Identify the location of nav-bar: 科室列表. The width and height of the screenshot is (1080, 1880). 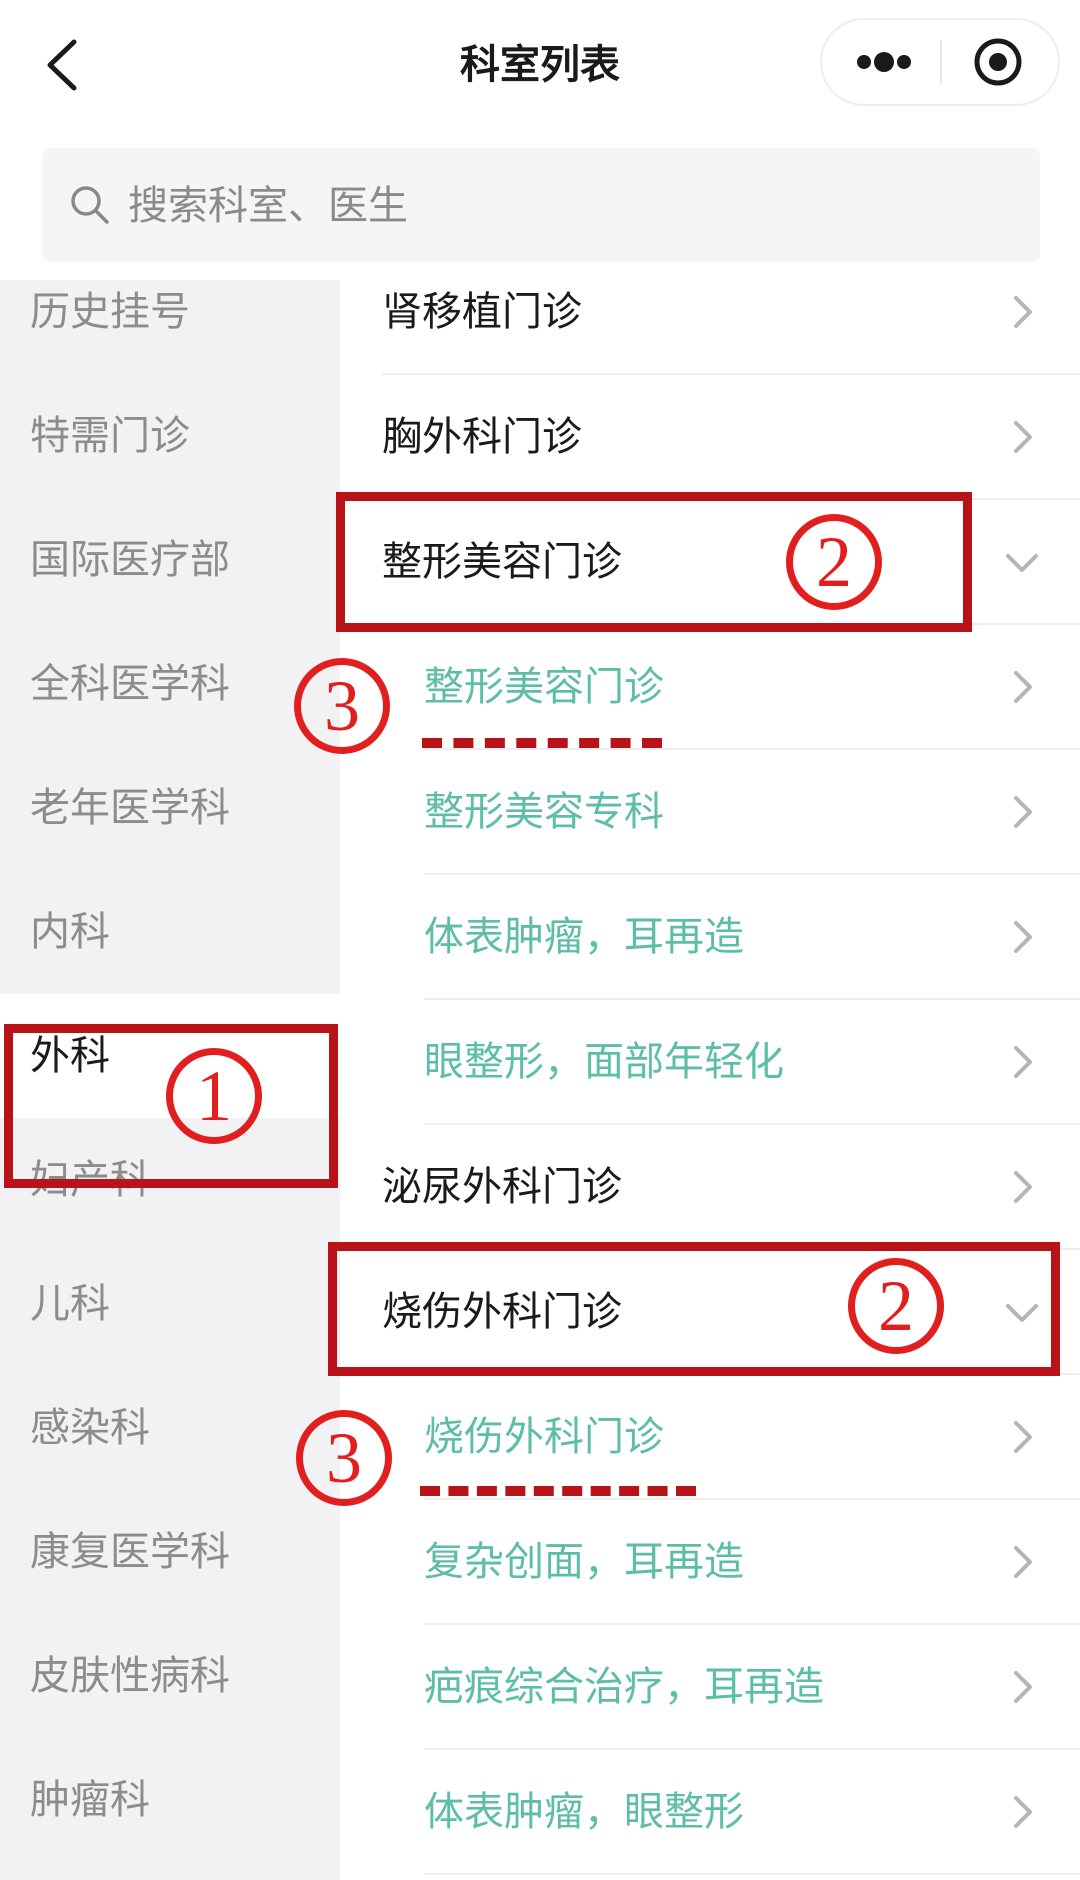
(540, 65).